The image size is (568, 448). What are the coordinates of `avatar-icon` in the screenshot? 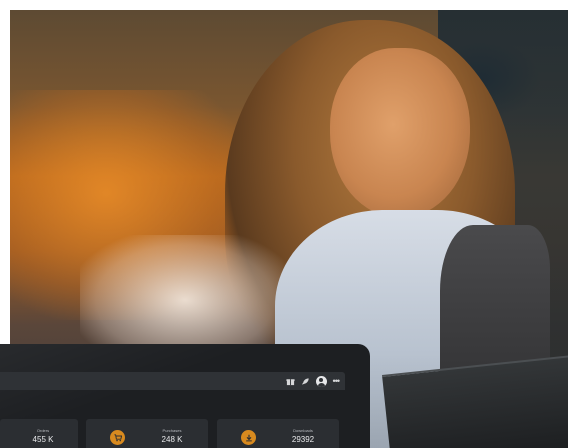 It's located at (321, 381).